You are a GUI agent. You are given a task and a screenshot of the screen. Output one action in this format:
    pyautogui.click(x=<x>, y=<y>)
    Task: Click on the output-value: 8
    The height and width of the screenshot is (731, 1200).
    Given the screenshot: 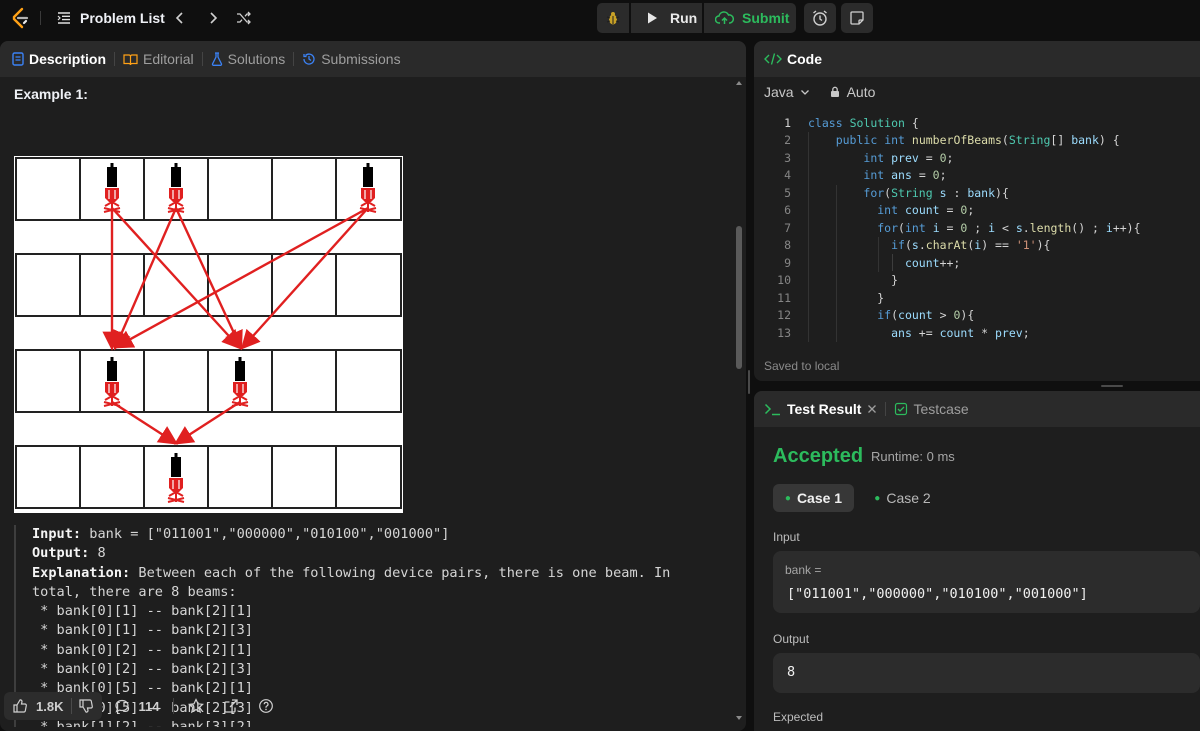 What is the action you would take?
    pyautogui.click(x=97, y=553)
    